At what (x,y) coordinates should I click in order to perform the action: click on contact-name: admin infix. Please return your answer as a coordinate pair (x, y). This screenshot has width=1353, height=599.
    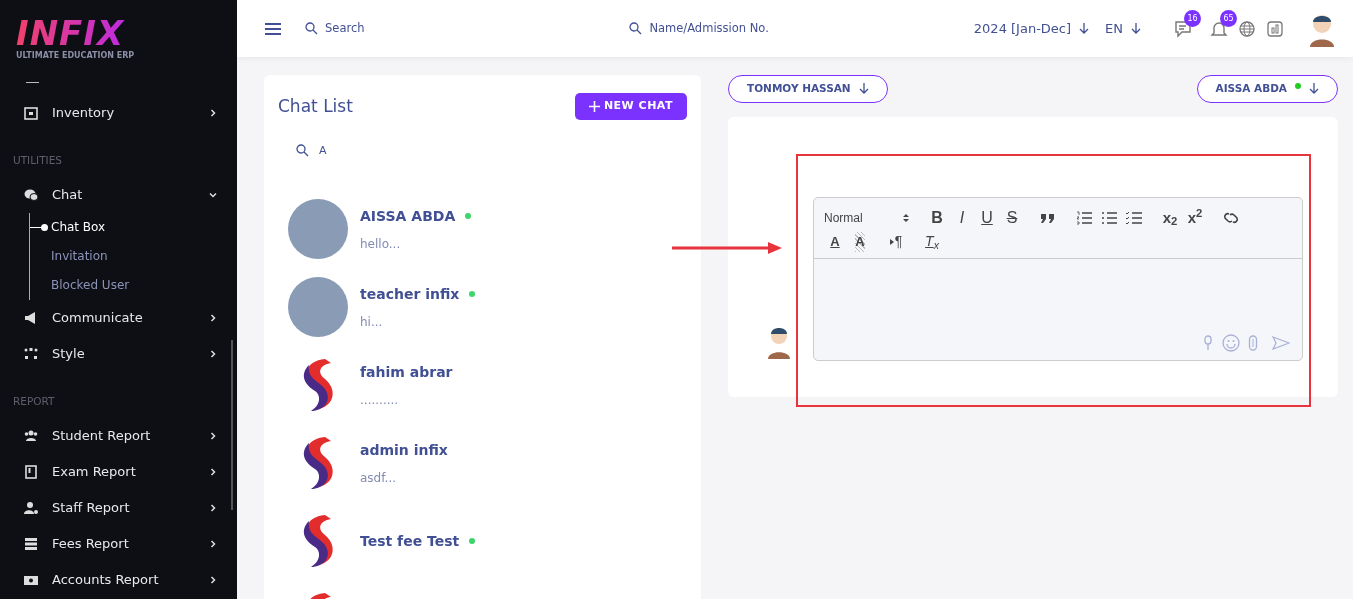
    Looking at the image, I should click on (404, 450).